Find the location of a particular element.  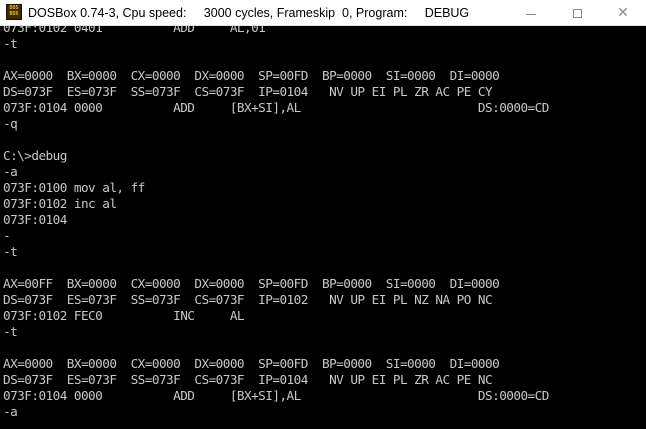

console-line: -q is located at coordinates (10, 123).